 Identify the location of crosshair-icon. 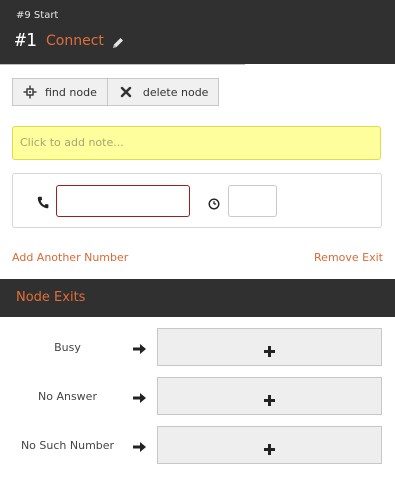
(30, 92).